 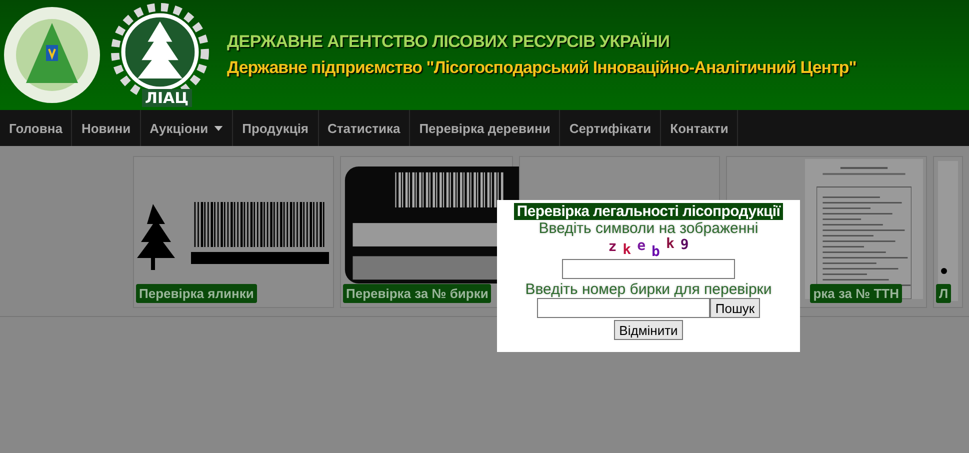 I want to click on card-link: Перевірка за № бирки, so click(x=417, y=293).